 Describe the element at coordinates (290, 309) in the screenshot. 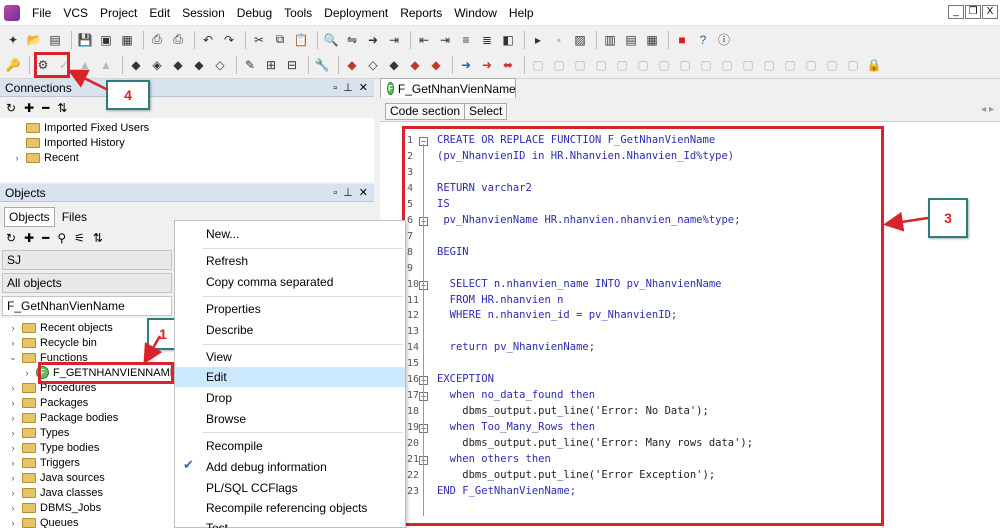

I see `menu-item-properties: Properties` at that location.